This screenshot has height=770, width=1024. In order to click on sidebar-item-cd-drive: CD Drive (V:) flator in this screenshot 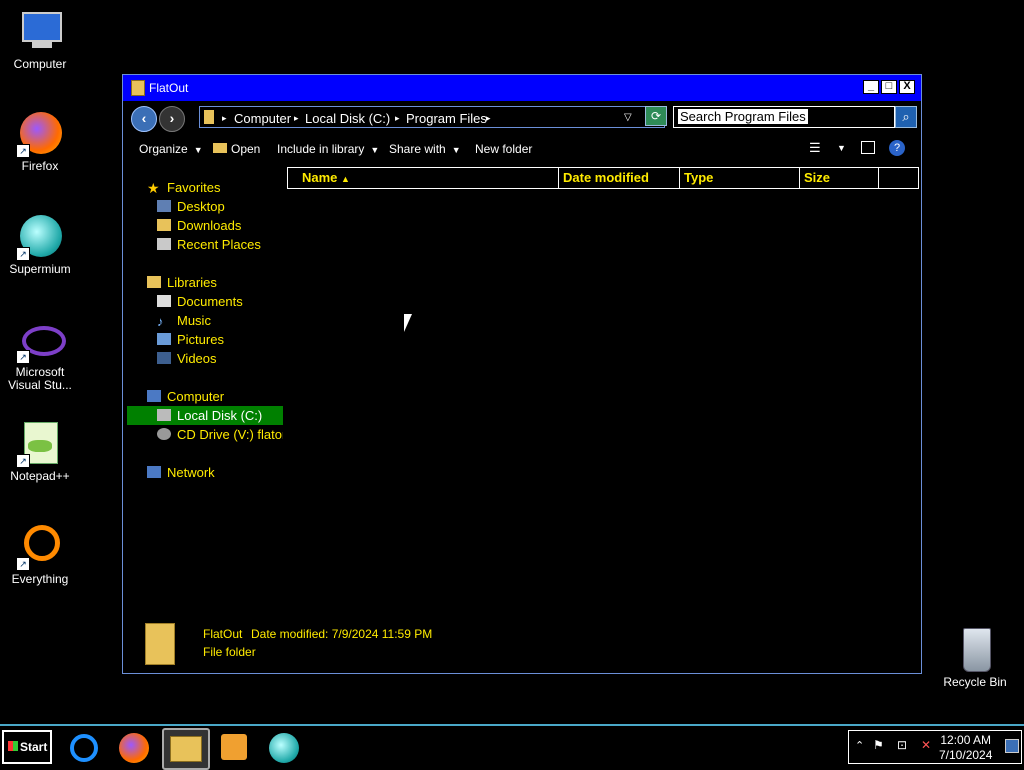, I will do `click(220, 434)`.